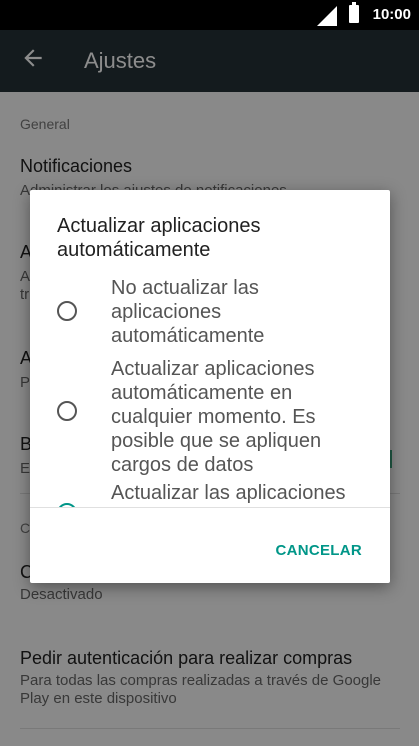 This screenshot has height=746, width=419. Describe the element at coordinates (354, 12) in the screenshot. I see `battery-icon` at that location.